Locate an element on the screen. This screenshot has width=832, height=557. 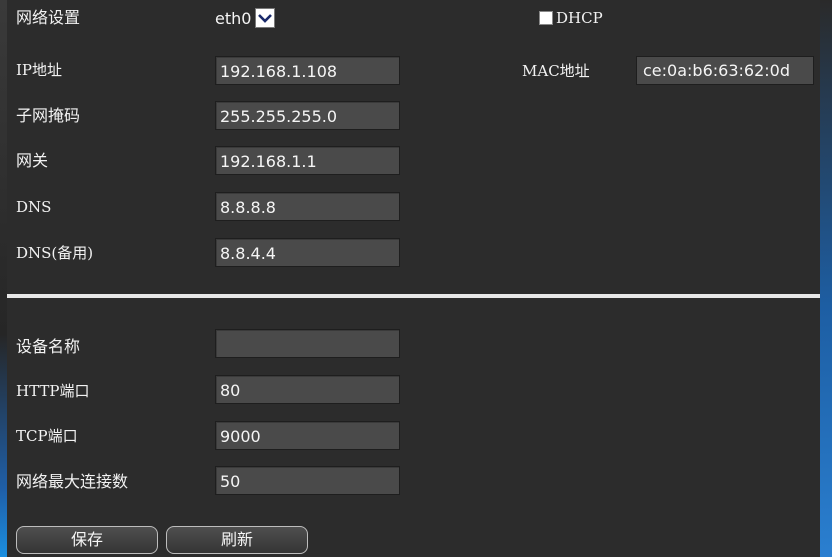
dns-alt-field: 8.8.4.4 is located at coordinates (307, 252).